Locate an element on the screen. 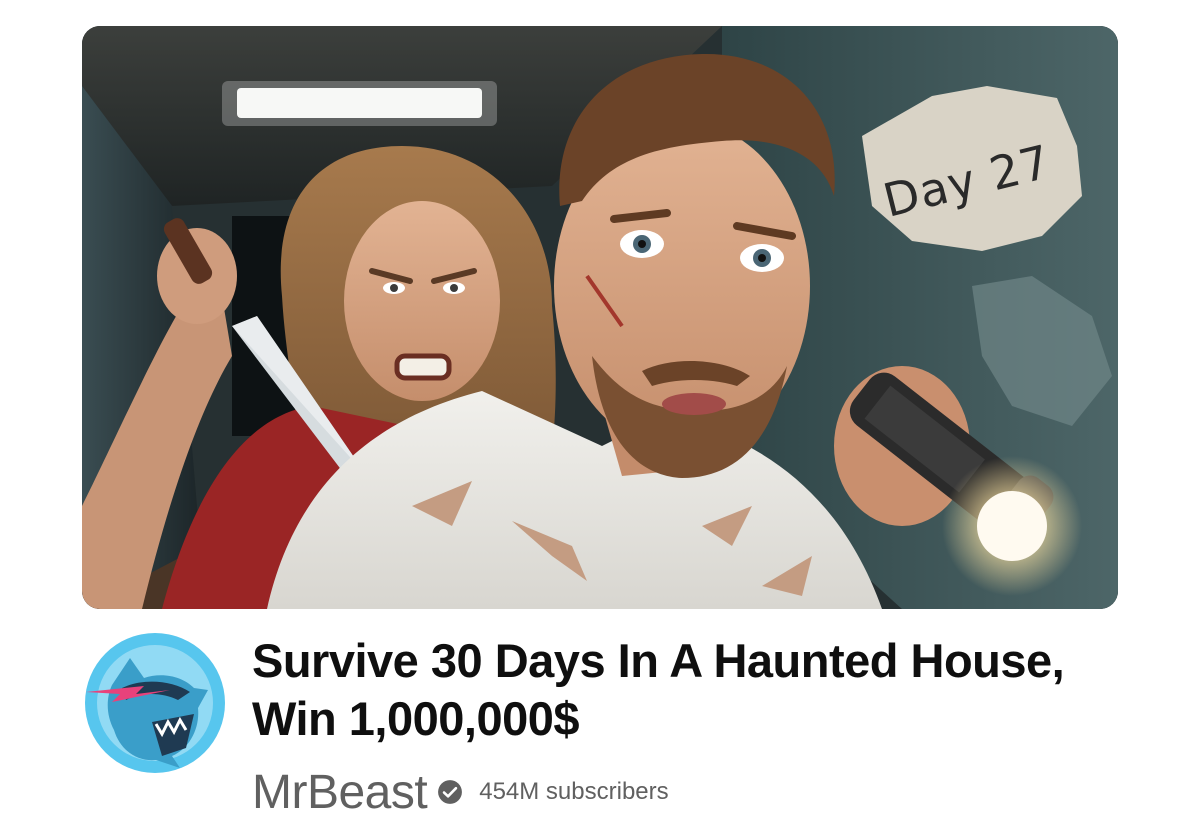 This screenshot has width=1200, height=839. channel-avatar is located at coordinates (155, 703).